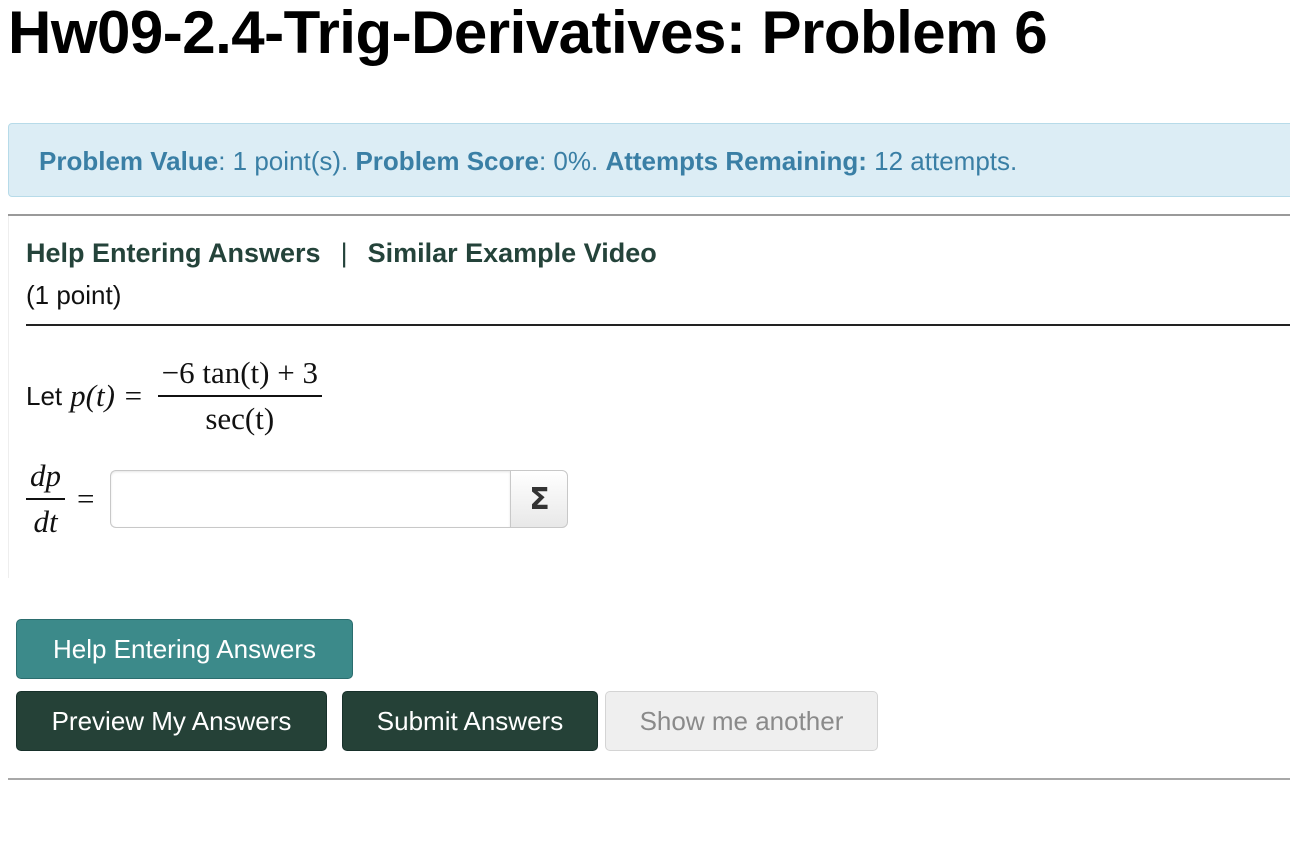 The height and width of the screenshot is (844, 1290). I want to click on submit-answers-button: Submit Answers, so click(470, 721).